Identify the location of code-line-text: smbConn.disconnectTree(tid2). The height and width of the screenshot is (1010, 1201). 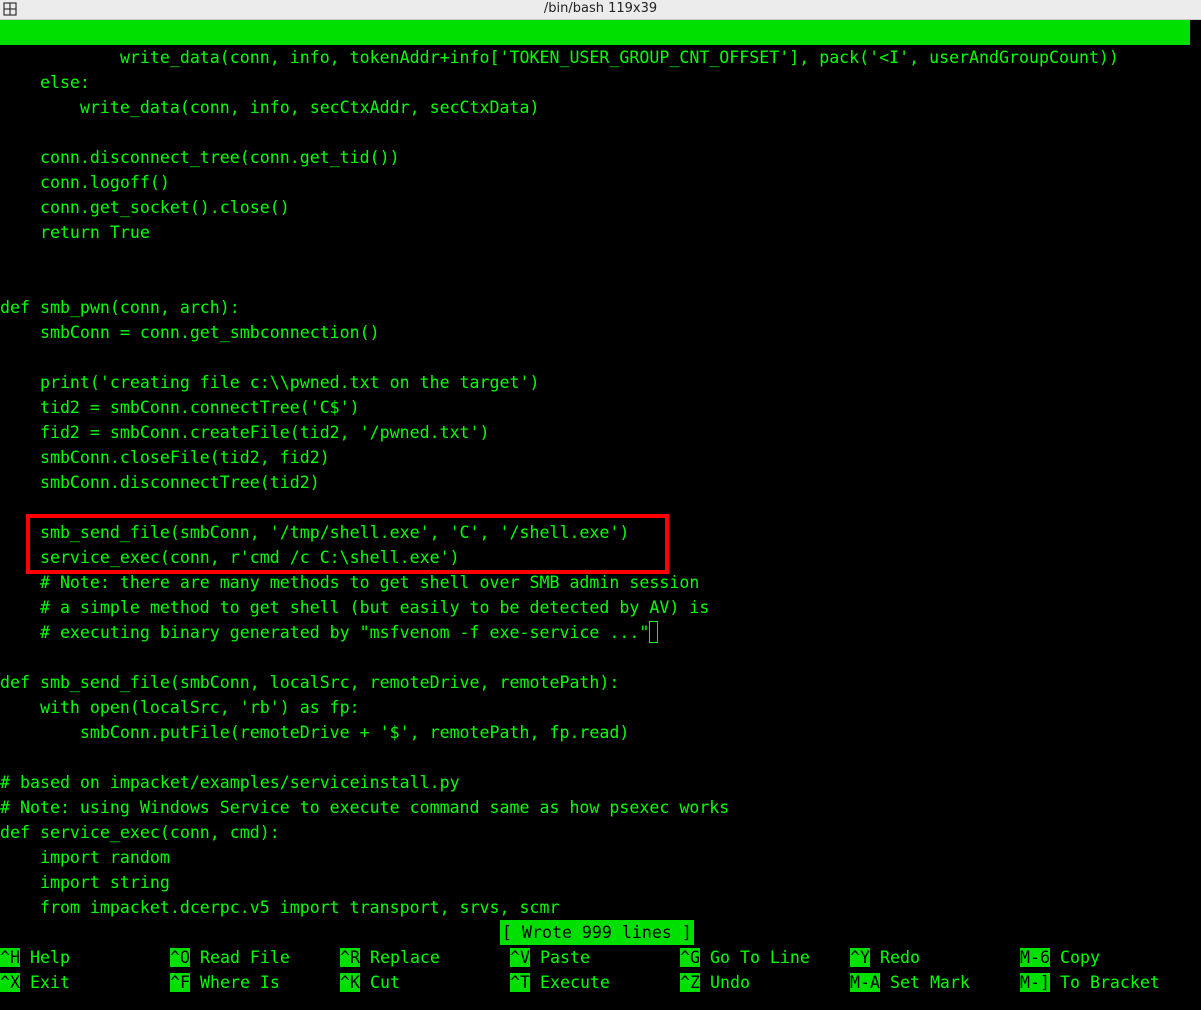
(160, 482).